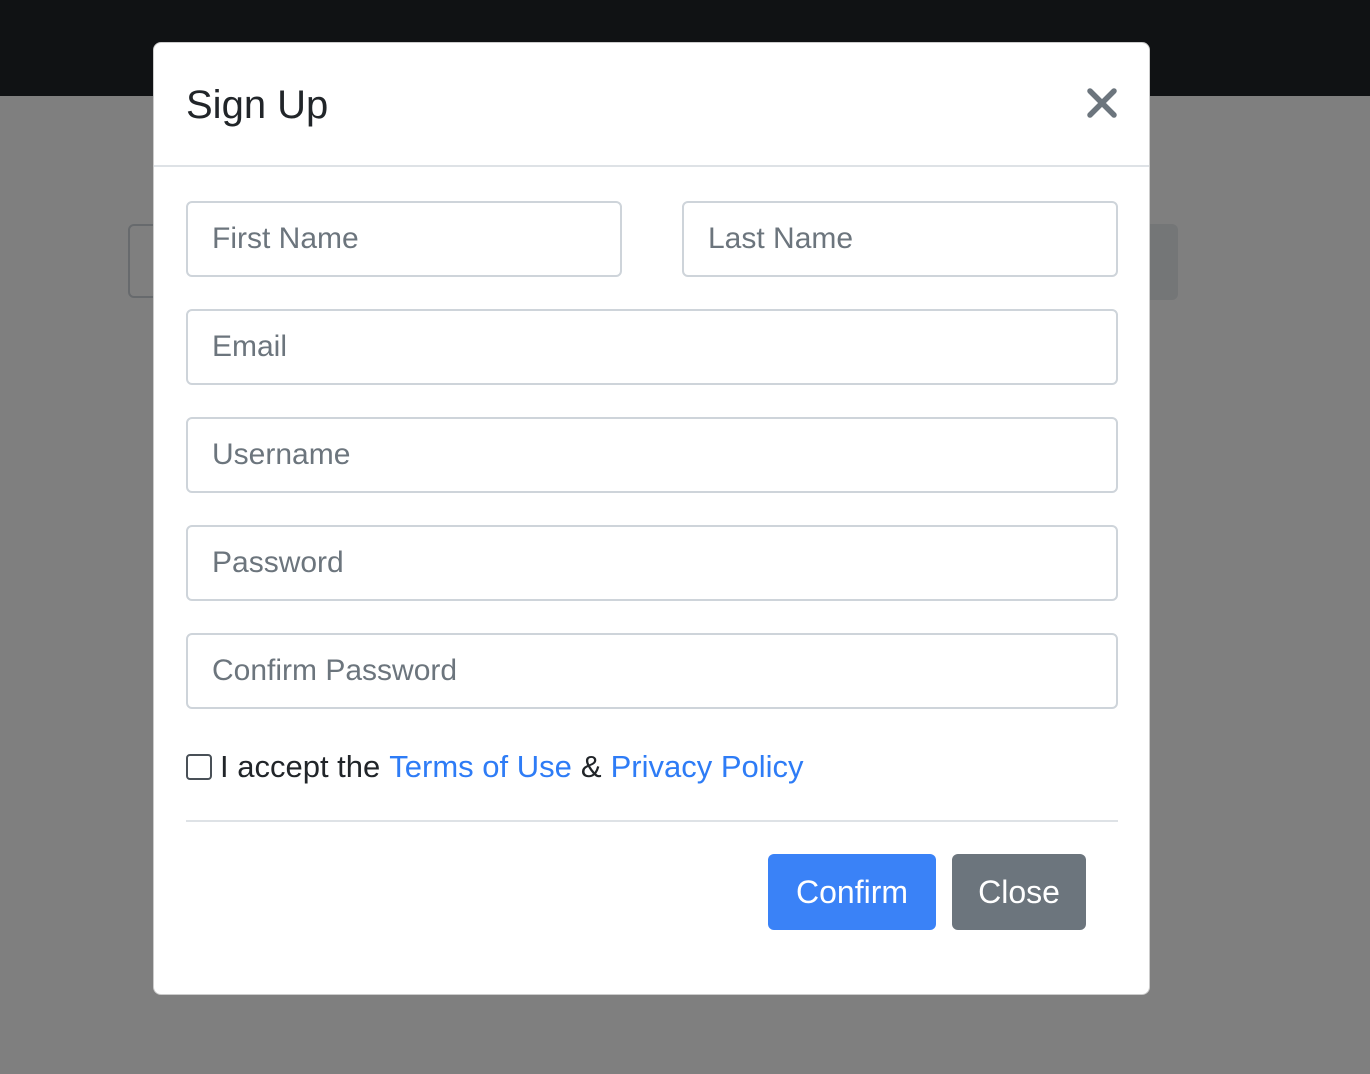  Describe the element at coordinates (652, 563) in the screenshot. I see `password-input` at that location.